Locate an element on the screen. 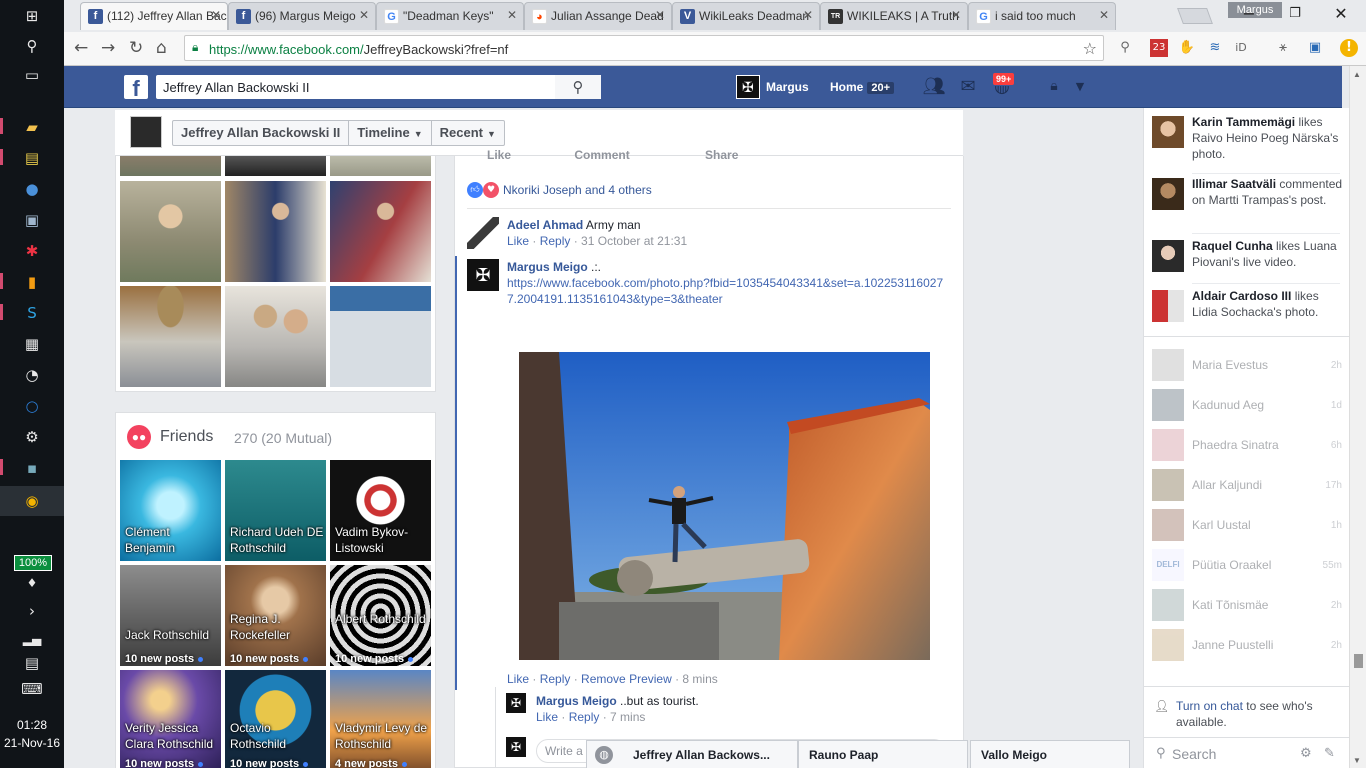 Image resolution: width=1366 pixels, height=768 pixels. reply-author: Margus Meigo is located at coordinates (576, 701).